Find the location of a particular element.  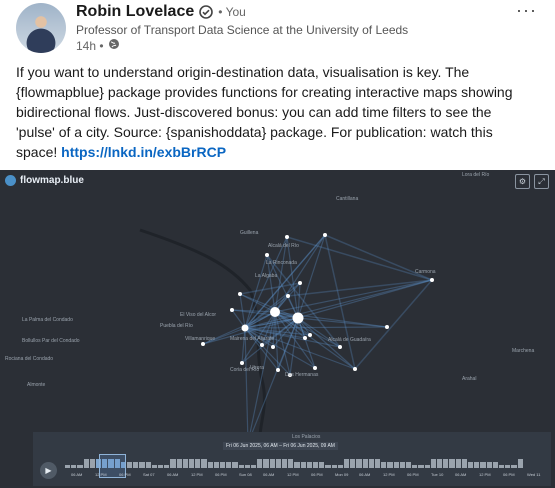

author-name: Robin Lovelace is located at coordinates (135, 12).